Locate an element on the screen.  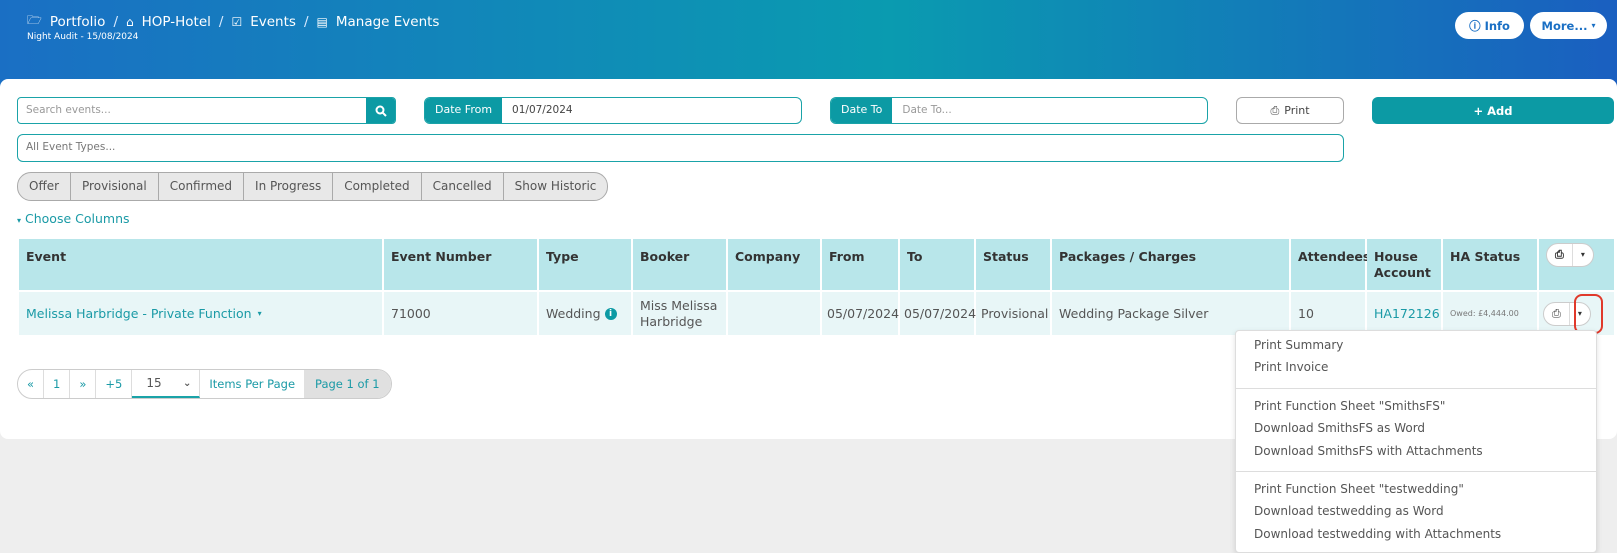
menu-item-print-invoice: Print Invoice is located at coordinates (1291, 367).